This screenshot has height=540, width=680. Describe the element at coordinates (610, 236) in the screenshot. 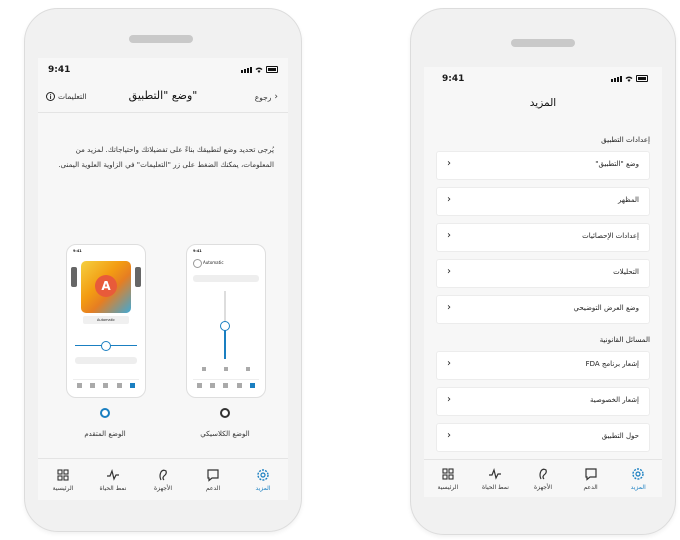

I see `menu-item-label: إعدادات الإحصائيات` at that location.